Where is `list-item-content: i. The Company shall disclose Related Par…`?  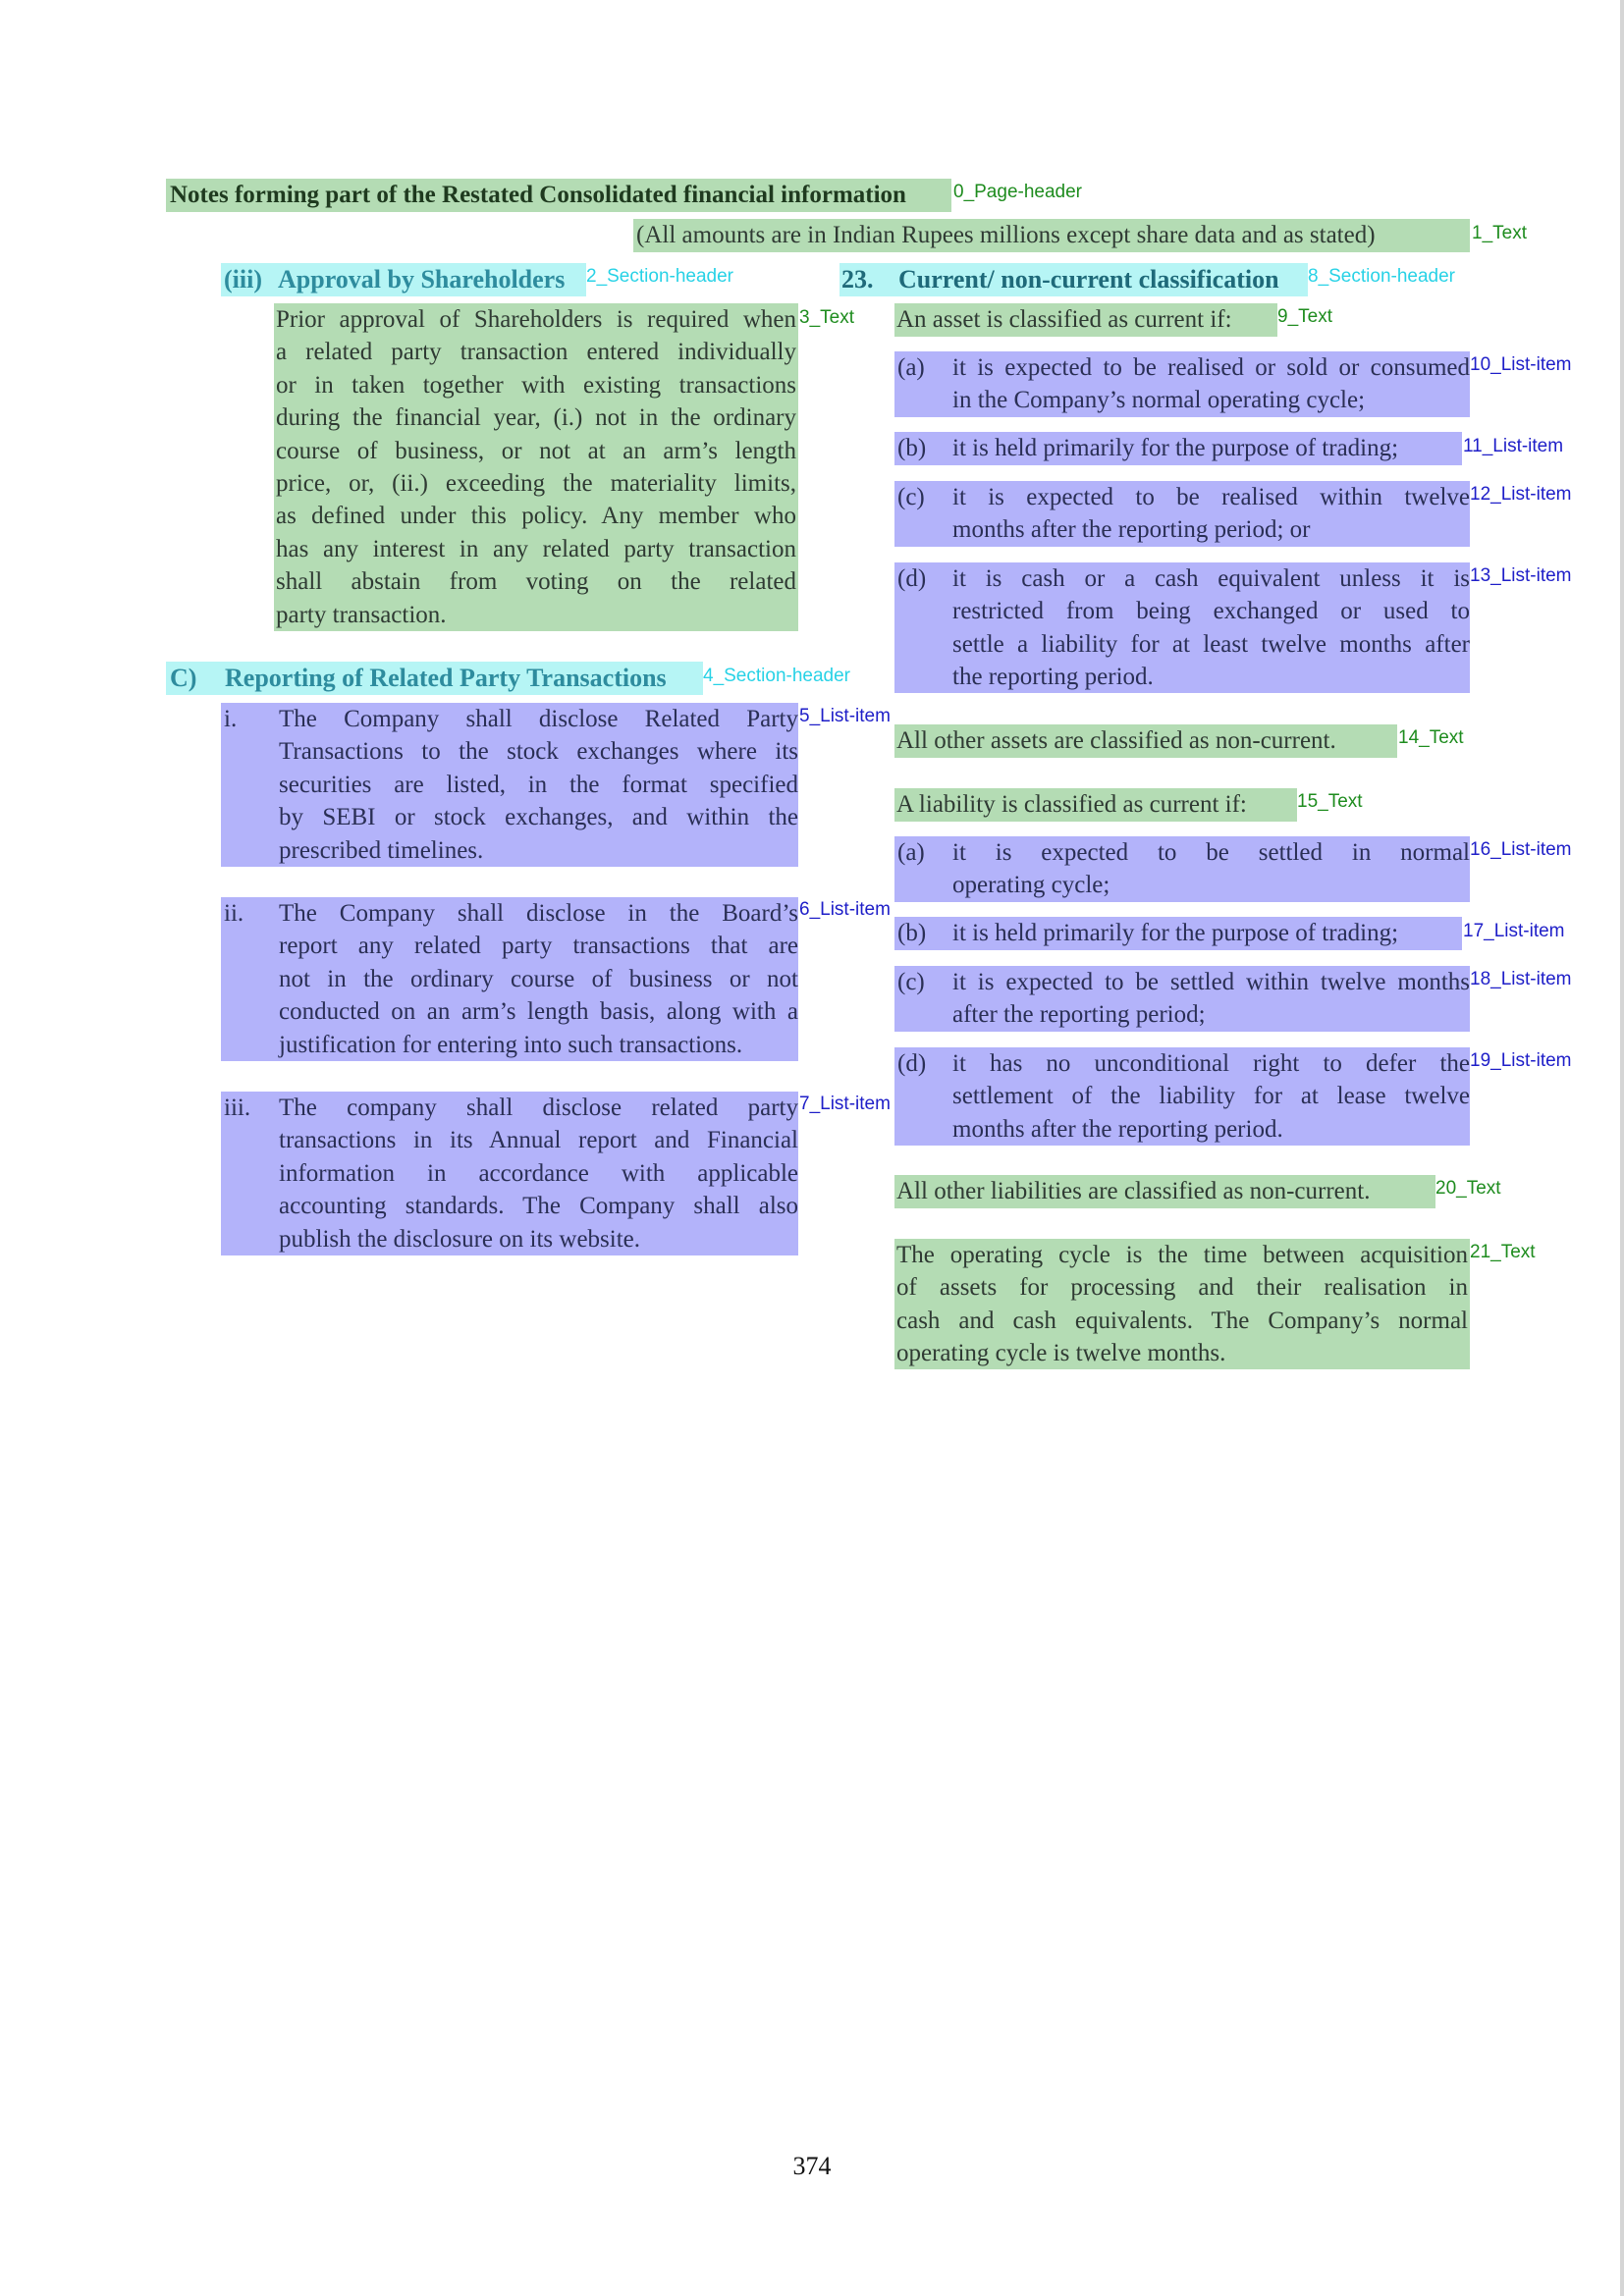
list-item-content: i. The Company shall disclose Related Par… is located at coordinates (509, 785).